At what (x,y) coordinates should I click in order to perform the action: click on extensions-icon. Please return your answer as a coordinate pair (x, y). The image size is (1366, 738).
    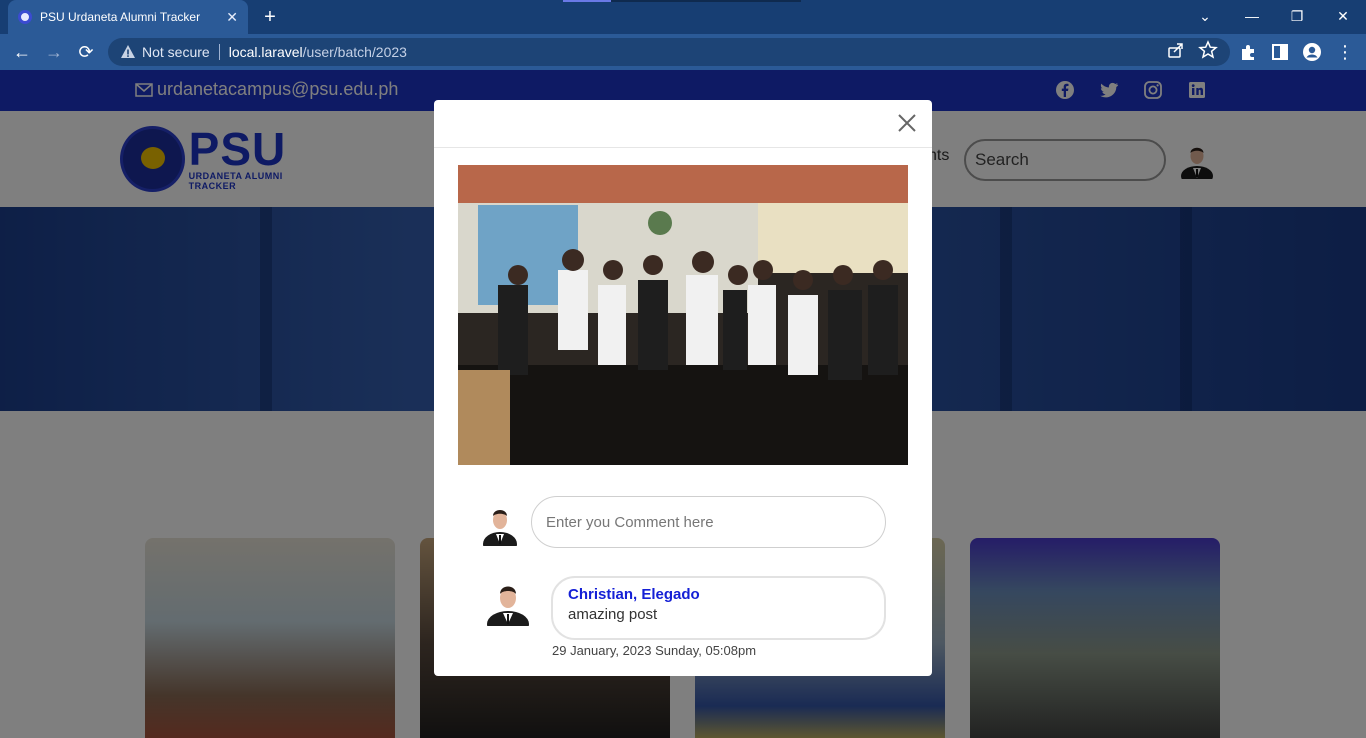
    Looking at the image, I should click on (1248, 52).